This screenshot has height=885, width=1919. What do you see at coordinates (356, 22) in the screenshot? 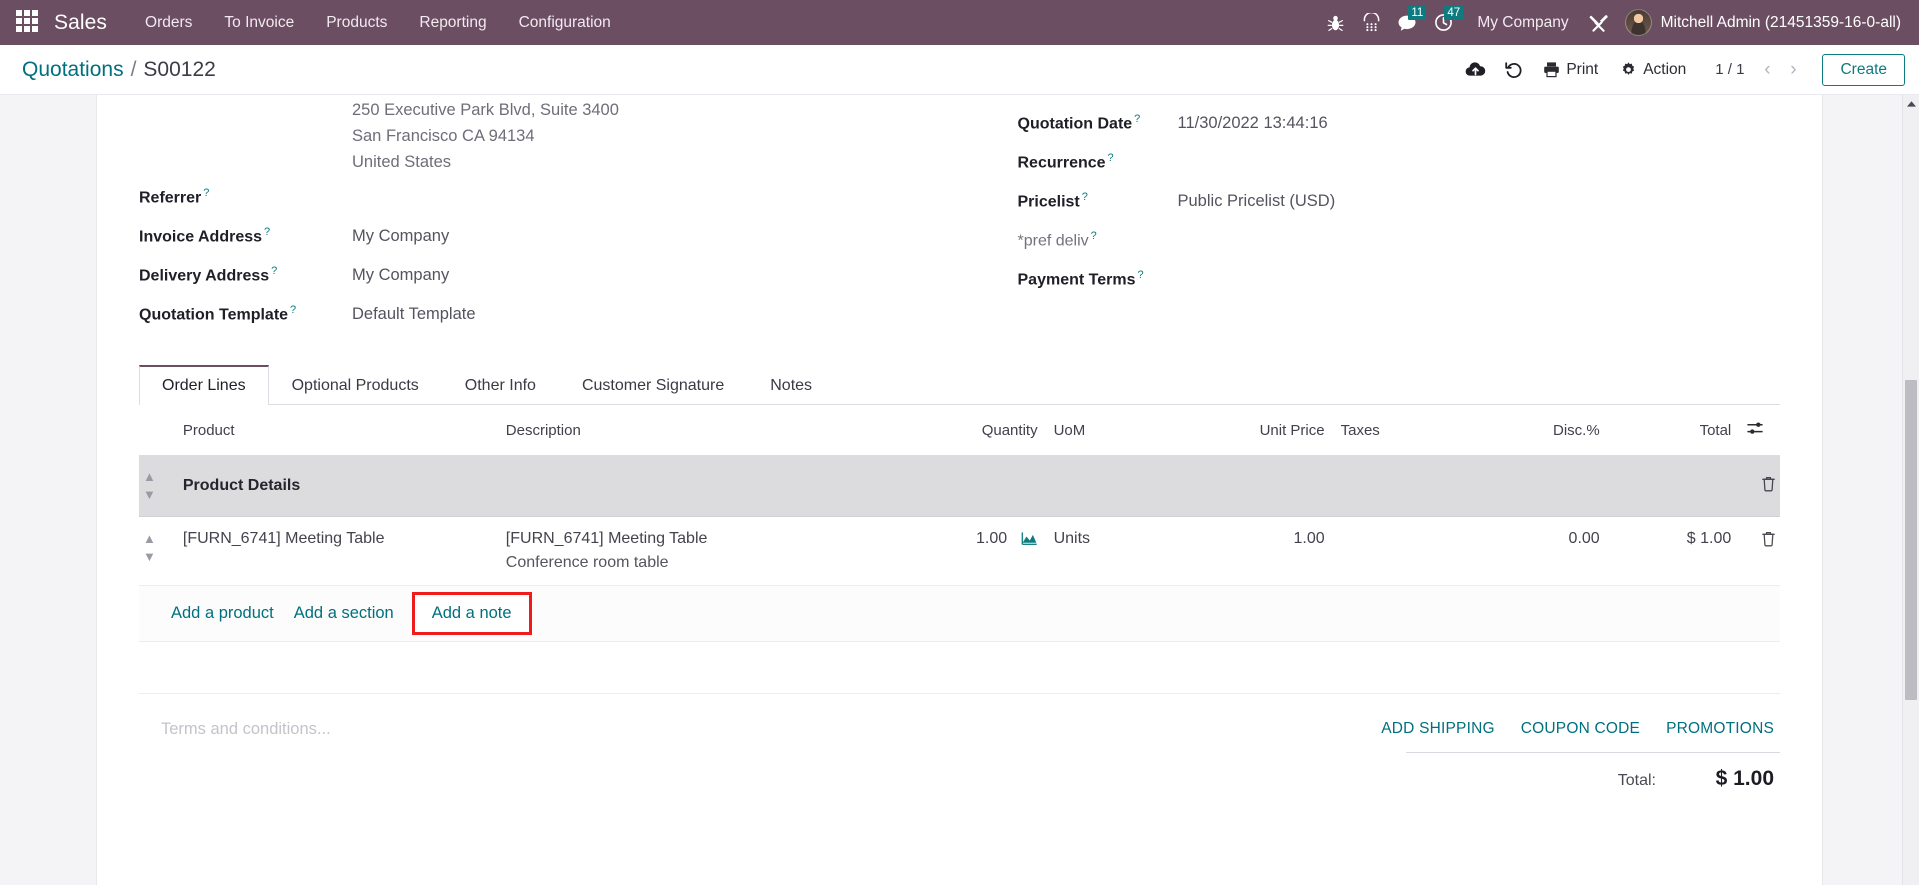
I see `menu-item-products: Products` at bounding box center [356, 22].